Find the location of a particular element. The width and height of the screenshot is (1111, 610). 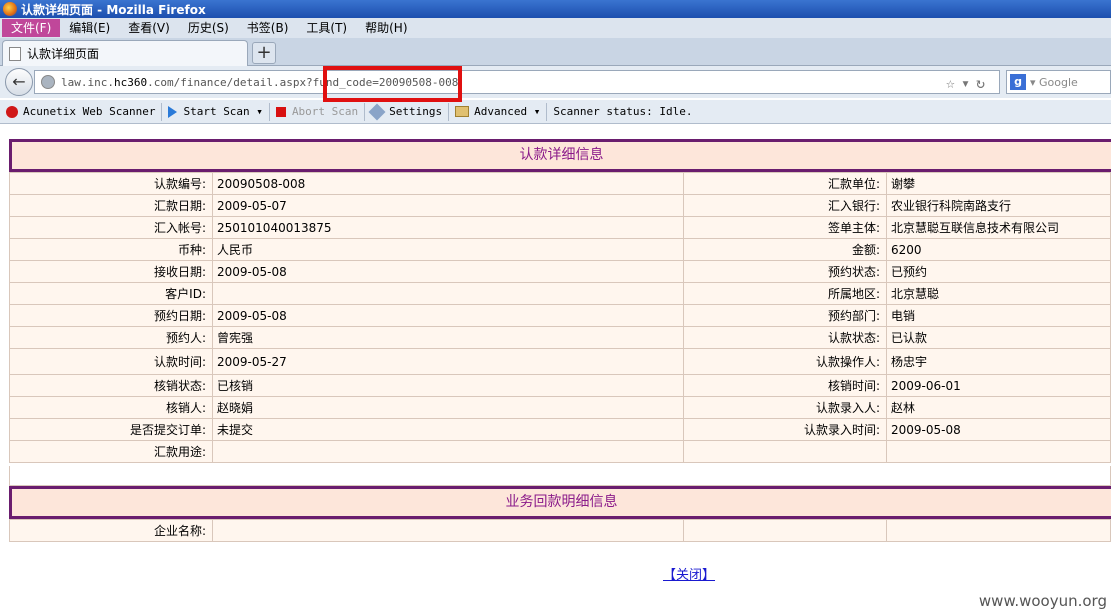

scanner-status: Scanner status: Idle. is located at coordinates (623, 111).